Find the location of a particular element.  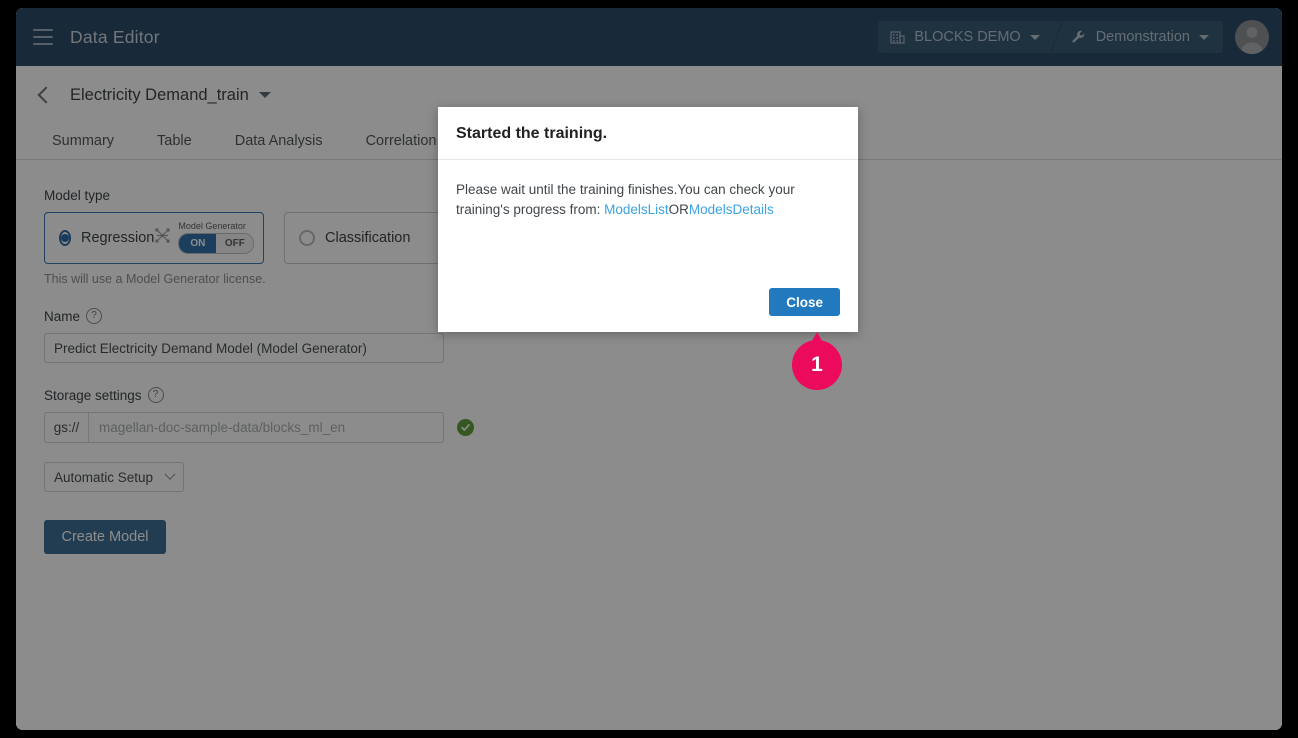

close-button: Close is located at coordinates (804, 302).